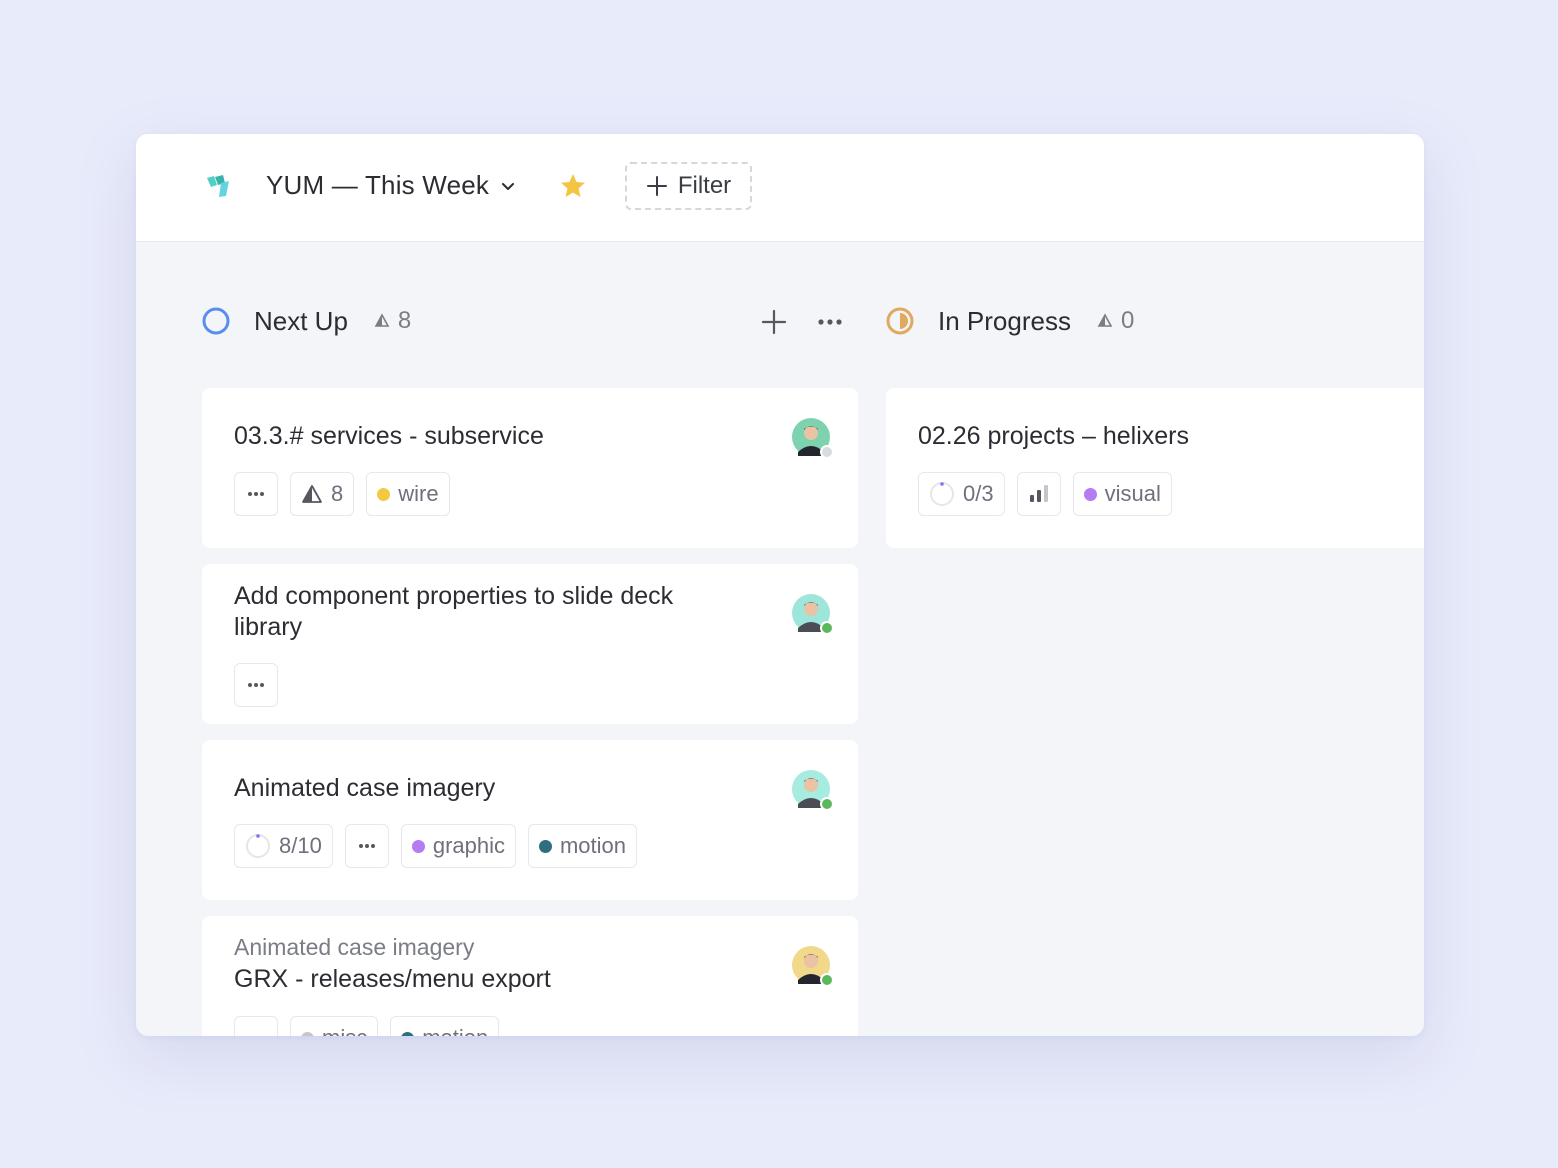  What do you see at coordinates (1155, 468) in the screenshot?
I see `issue-card: 02.26 projects – helixers 0/3 visual` at bounding box center [1155, 468].